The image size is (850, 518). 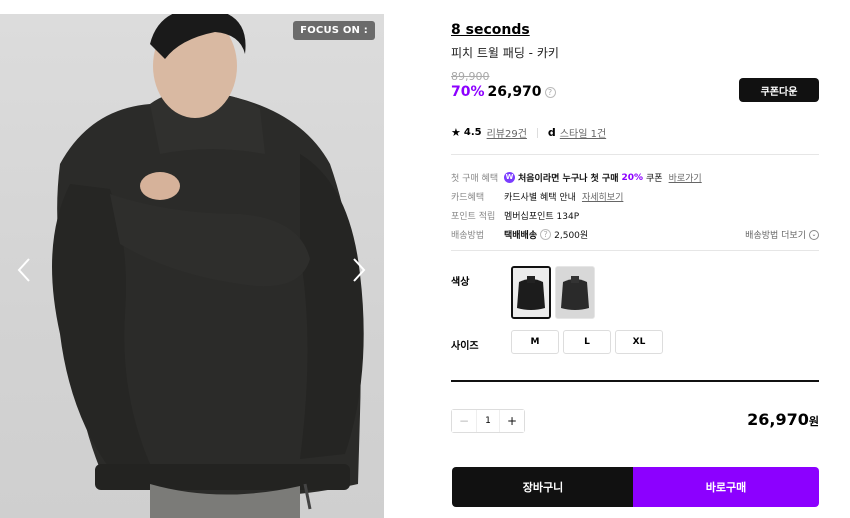 I want to click on rating-row: ★ 4.5 리뷰29건 d 스타일 1건, so click(x=528, y=132).